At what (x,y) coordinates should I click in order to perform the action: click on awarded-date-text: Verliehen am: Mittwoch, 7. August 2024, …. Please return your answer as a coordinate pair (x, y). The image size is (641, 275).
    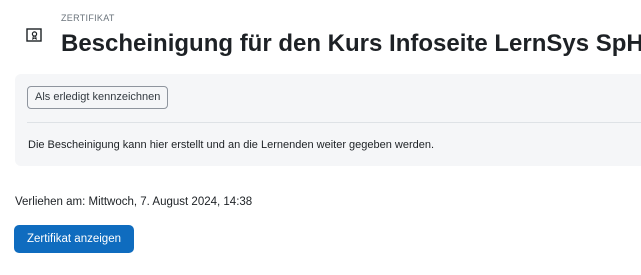
    Looking at the image, I should click on (134, 202).